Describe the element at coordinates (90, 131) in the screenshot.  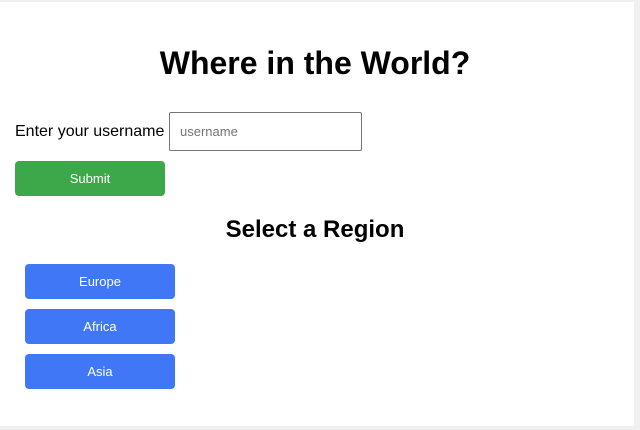
I see `username-label: Enter your username` at that location.